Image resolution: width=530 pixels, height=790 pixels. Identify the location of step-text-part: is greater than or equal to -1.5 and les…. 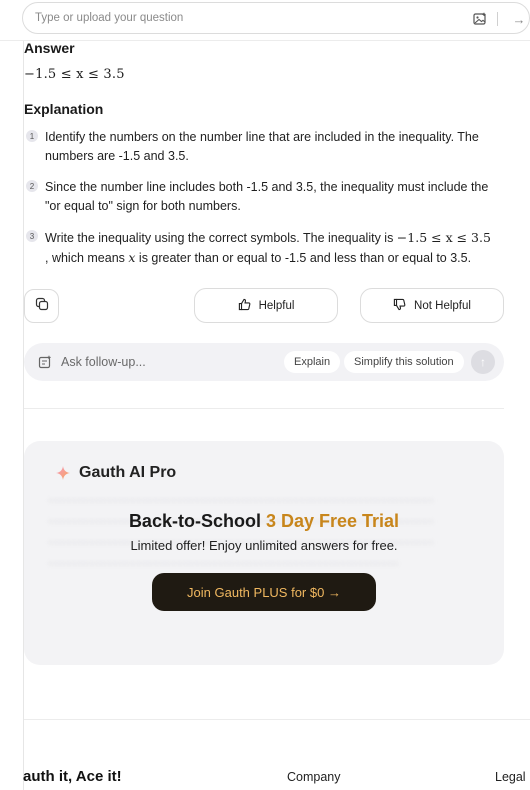
(303, 258).